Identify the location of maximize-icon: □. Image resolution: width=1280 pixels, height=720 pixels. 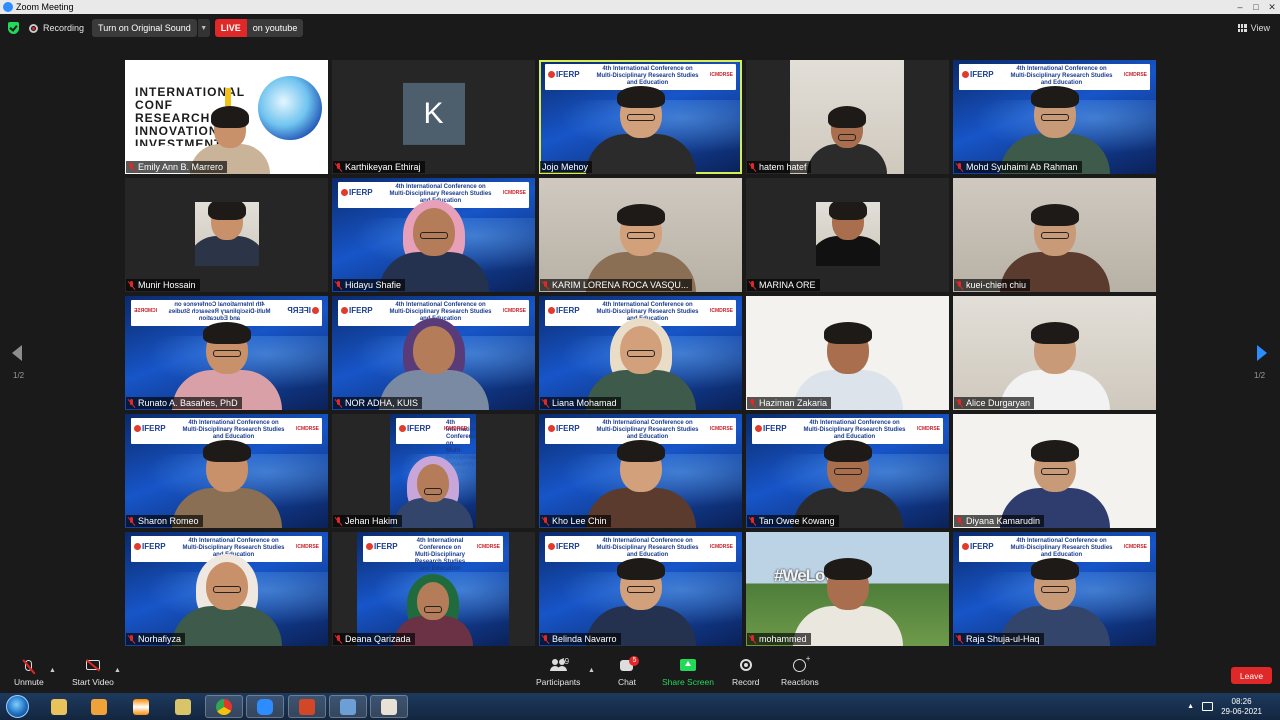
(1256, 7).